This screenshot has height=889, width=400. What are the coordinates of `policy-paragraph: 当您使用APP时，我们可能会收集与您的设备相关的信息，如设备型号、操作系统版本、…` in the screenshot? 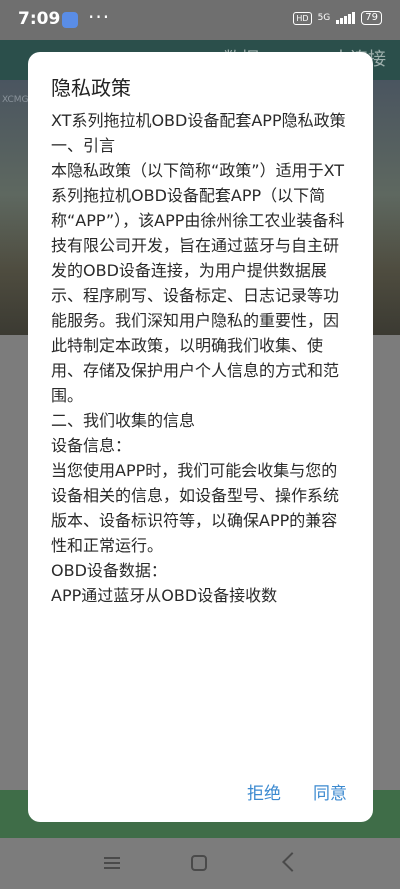 It's located at (195, 508).